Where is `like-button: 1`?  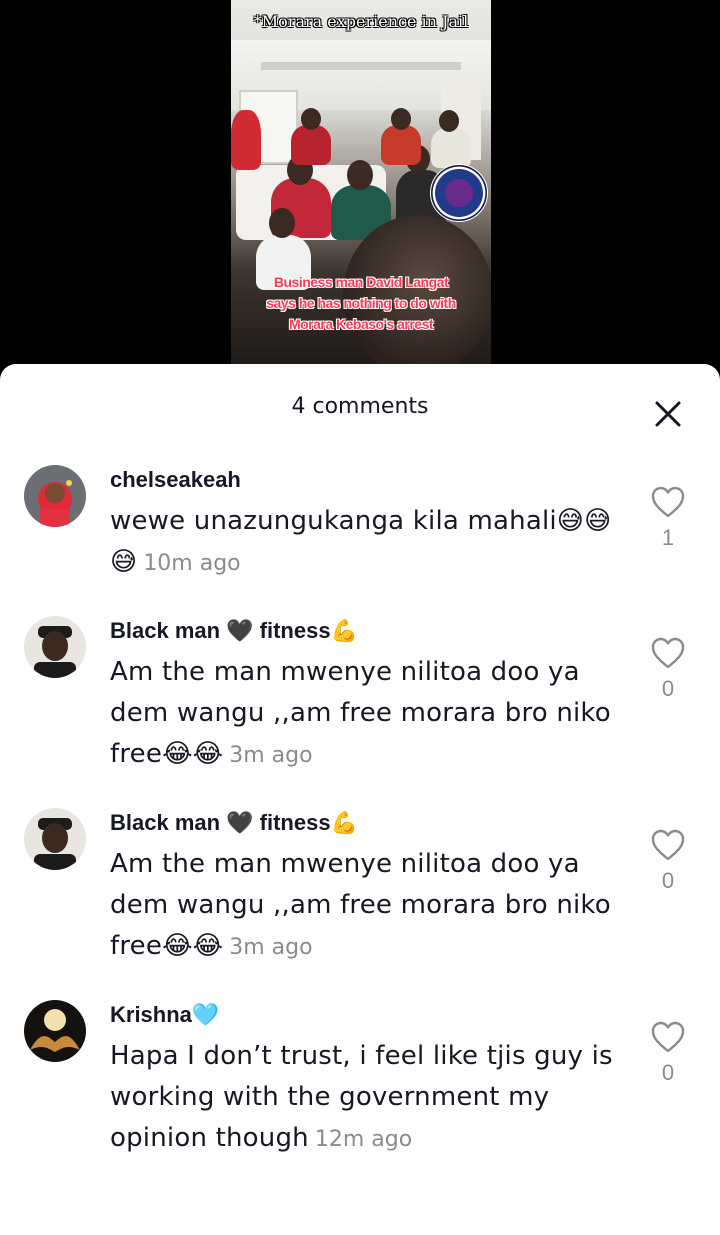 like-button: 1 is located at coordinates (668, 518).